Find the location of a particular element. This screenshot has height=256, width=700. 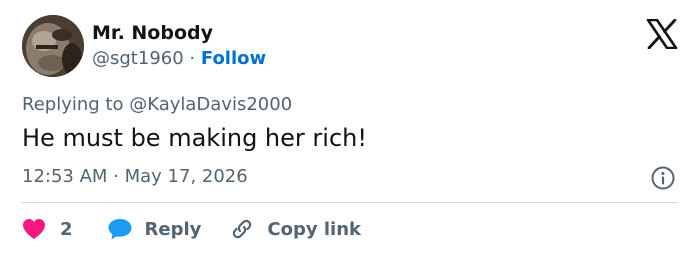

heart-icon is located at coordinates (34, 229).